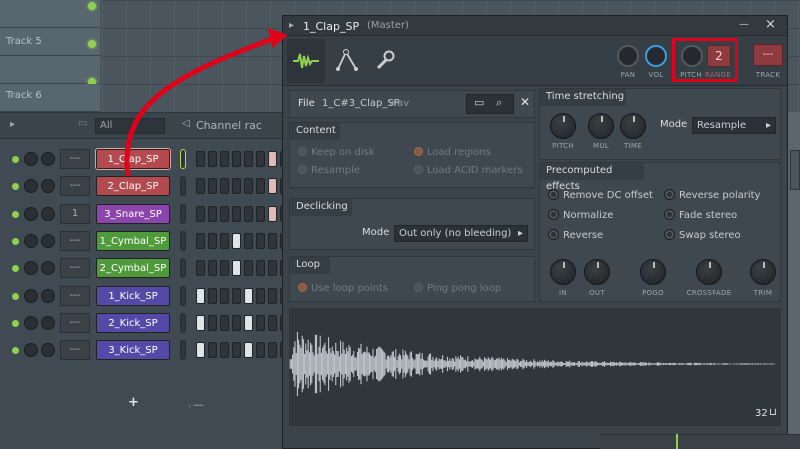  What do you see at coordinates (302, 151) in the screenshot?
I see `keep-on-disk-radio` at bounding box center [302, 151].